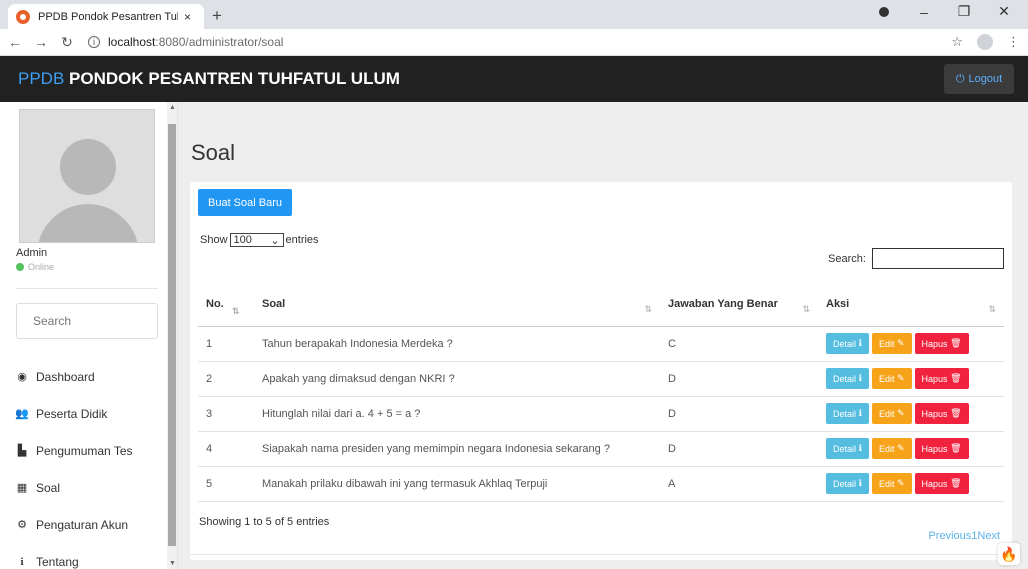 The height and width of the screenshot is (569, 1028). I want to click on column-header-jawaban: Jawaban Yang Benar ⇅, so click(739, 304).